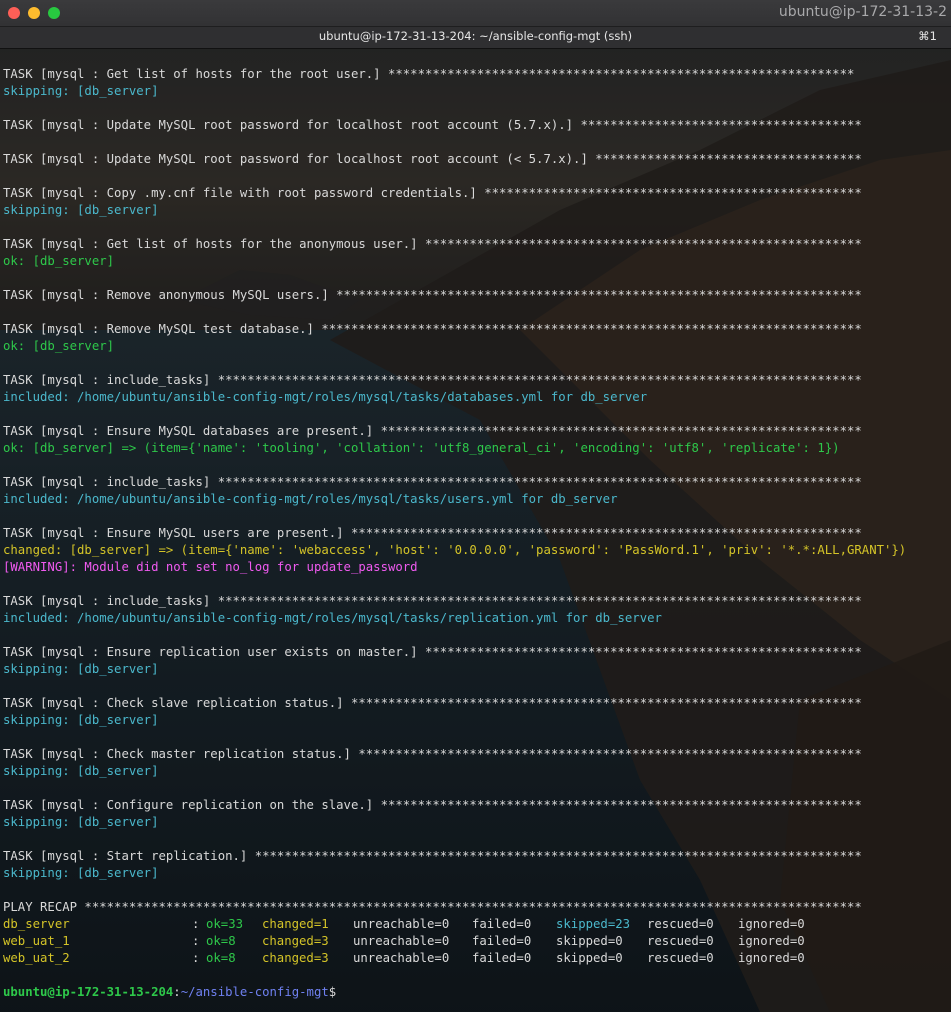 The height and width of the screenshot is (1012, 951). I want to click on minimize-window-button, so click(34, 13).